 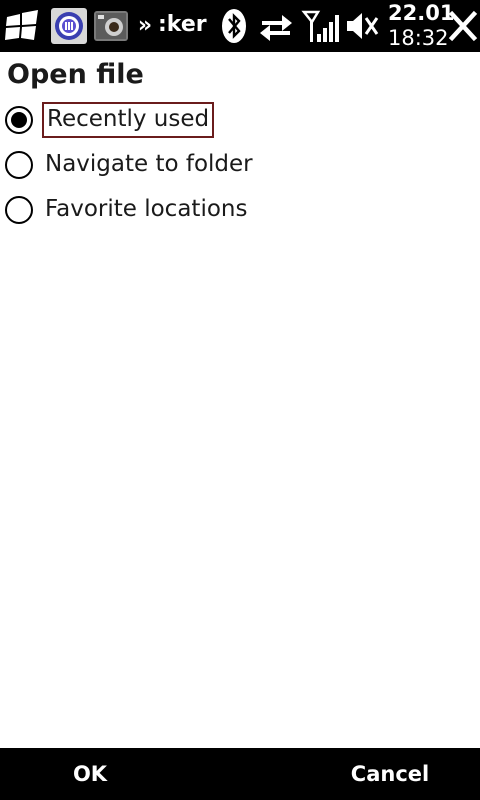 I want to click on radio-label: Navigate to folder, so click(x=149, y=164).